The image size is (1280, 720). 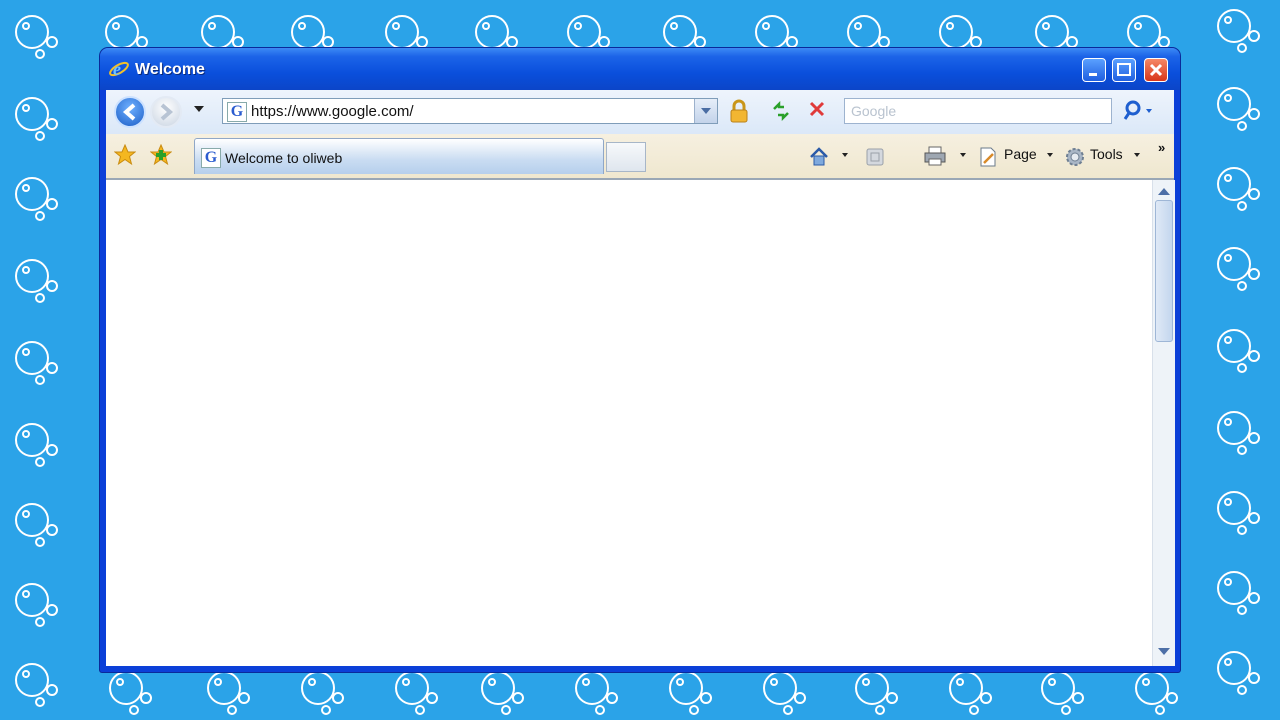 I want to click on search-icon, so click(x=1137, y=111).